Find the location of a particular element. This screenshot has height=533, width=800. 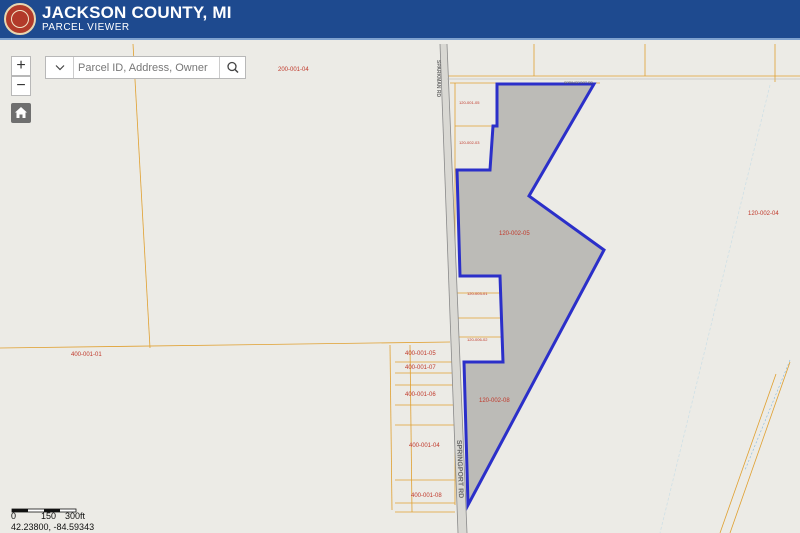

zoom-out-button: − is located at coordinates (21, 86).